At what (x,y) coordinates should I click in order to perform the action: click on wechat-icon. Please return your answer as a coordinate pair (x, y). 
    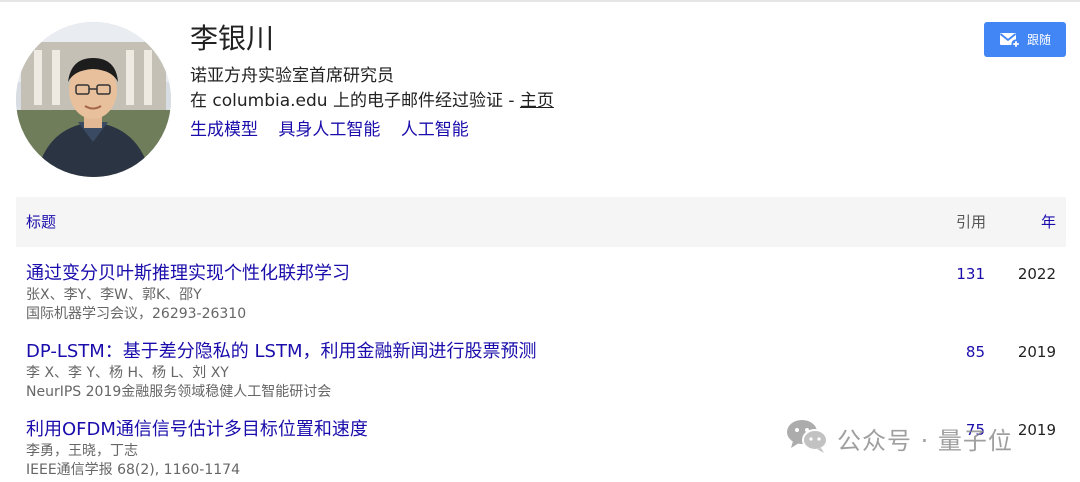
    Looking at the image, I should click on (807, 438).